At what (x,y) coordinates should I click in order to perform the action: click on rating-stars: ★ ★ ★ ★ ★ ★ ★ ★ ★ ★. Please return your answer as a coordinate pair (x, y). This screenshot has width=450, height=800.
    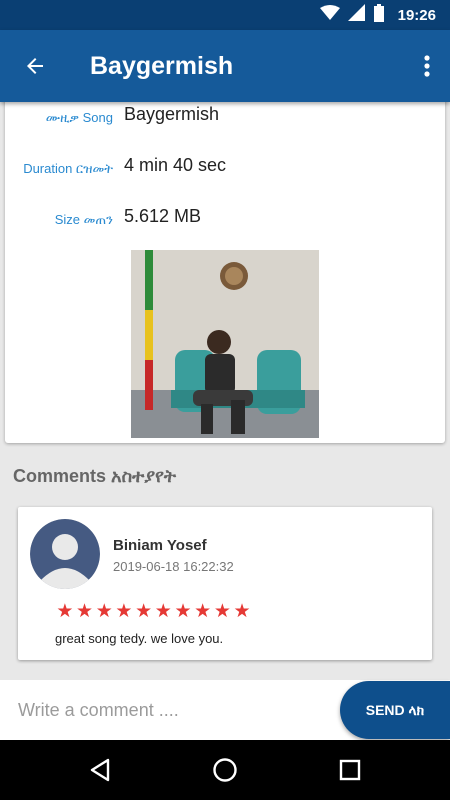
    Looking at the image, I should click on (153, 611).